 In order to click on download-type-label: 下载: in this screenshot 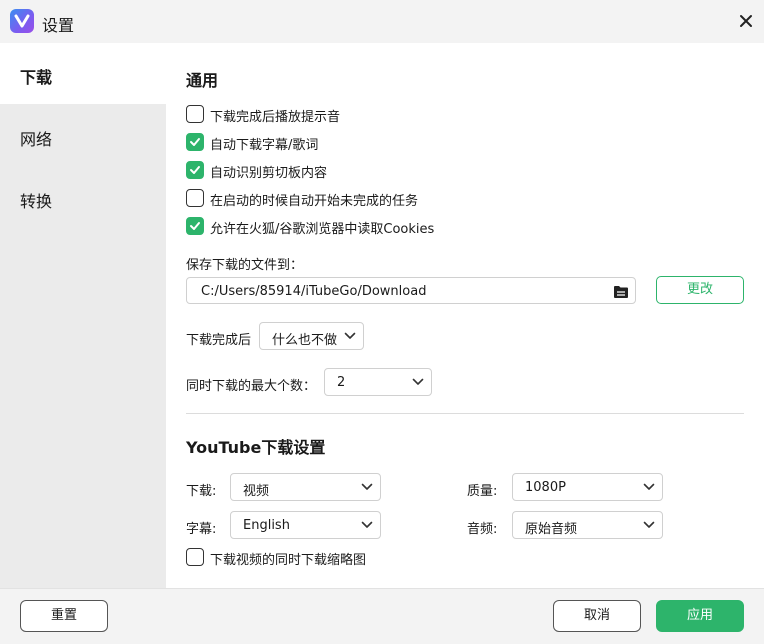, I will do `click(201, 491)`.